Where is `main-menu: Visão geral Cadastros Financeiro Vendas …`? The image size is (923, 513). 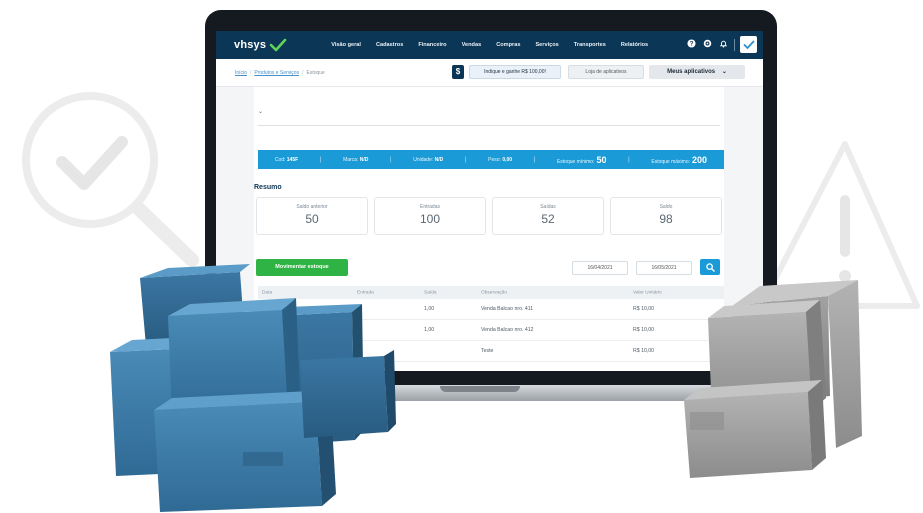 main-menu: Visão geral Cadastros Financeiro Vendas … is located at coordinates (497, 45).